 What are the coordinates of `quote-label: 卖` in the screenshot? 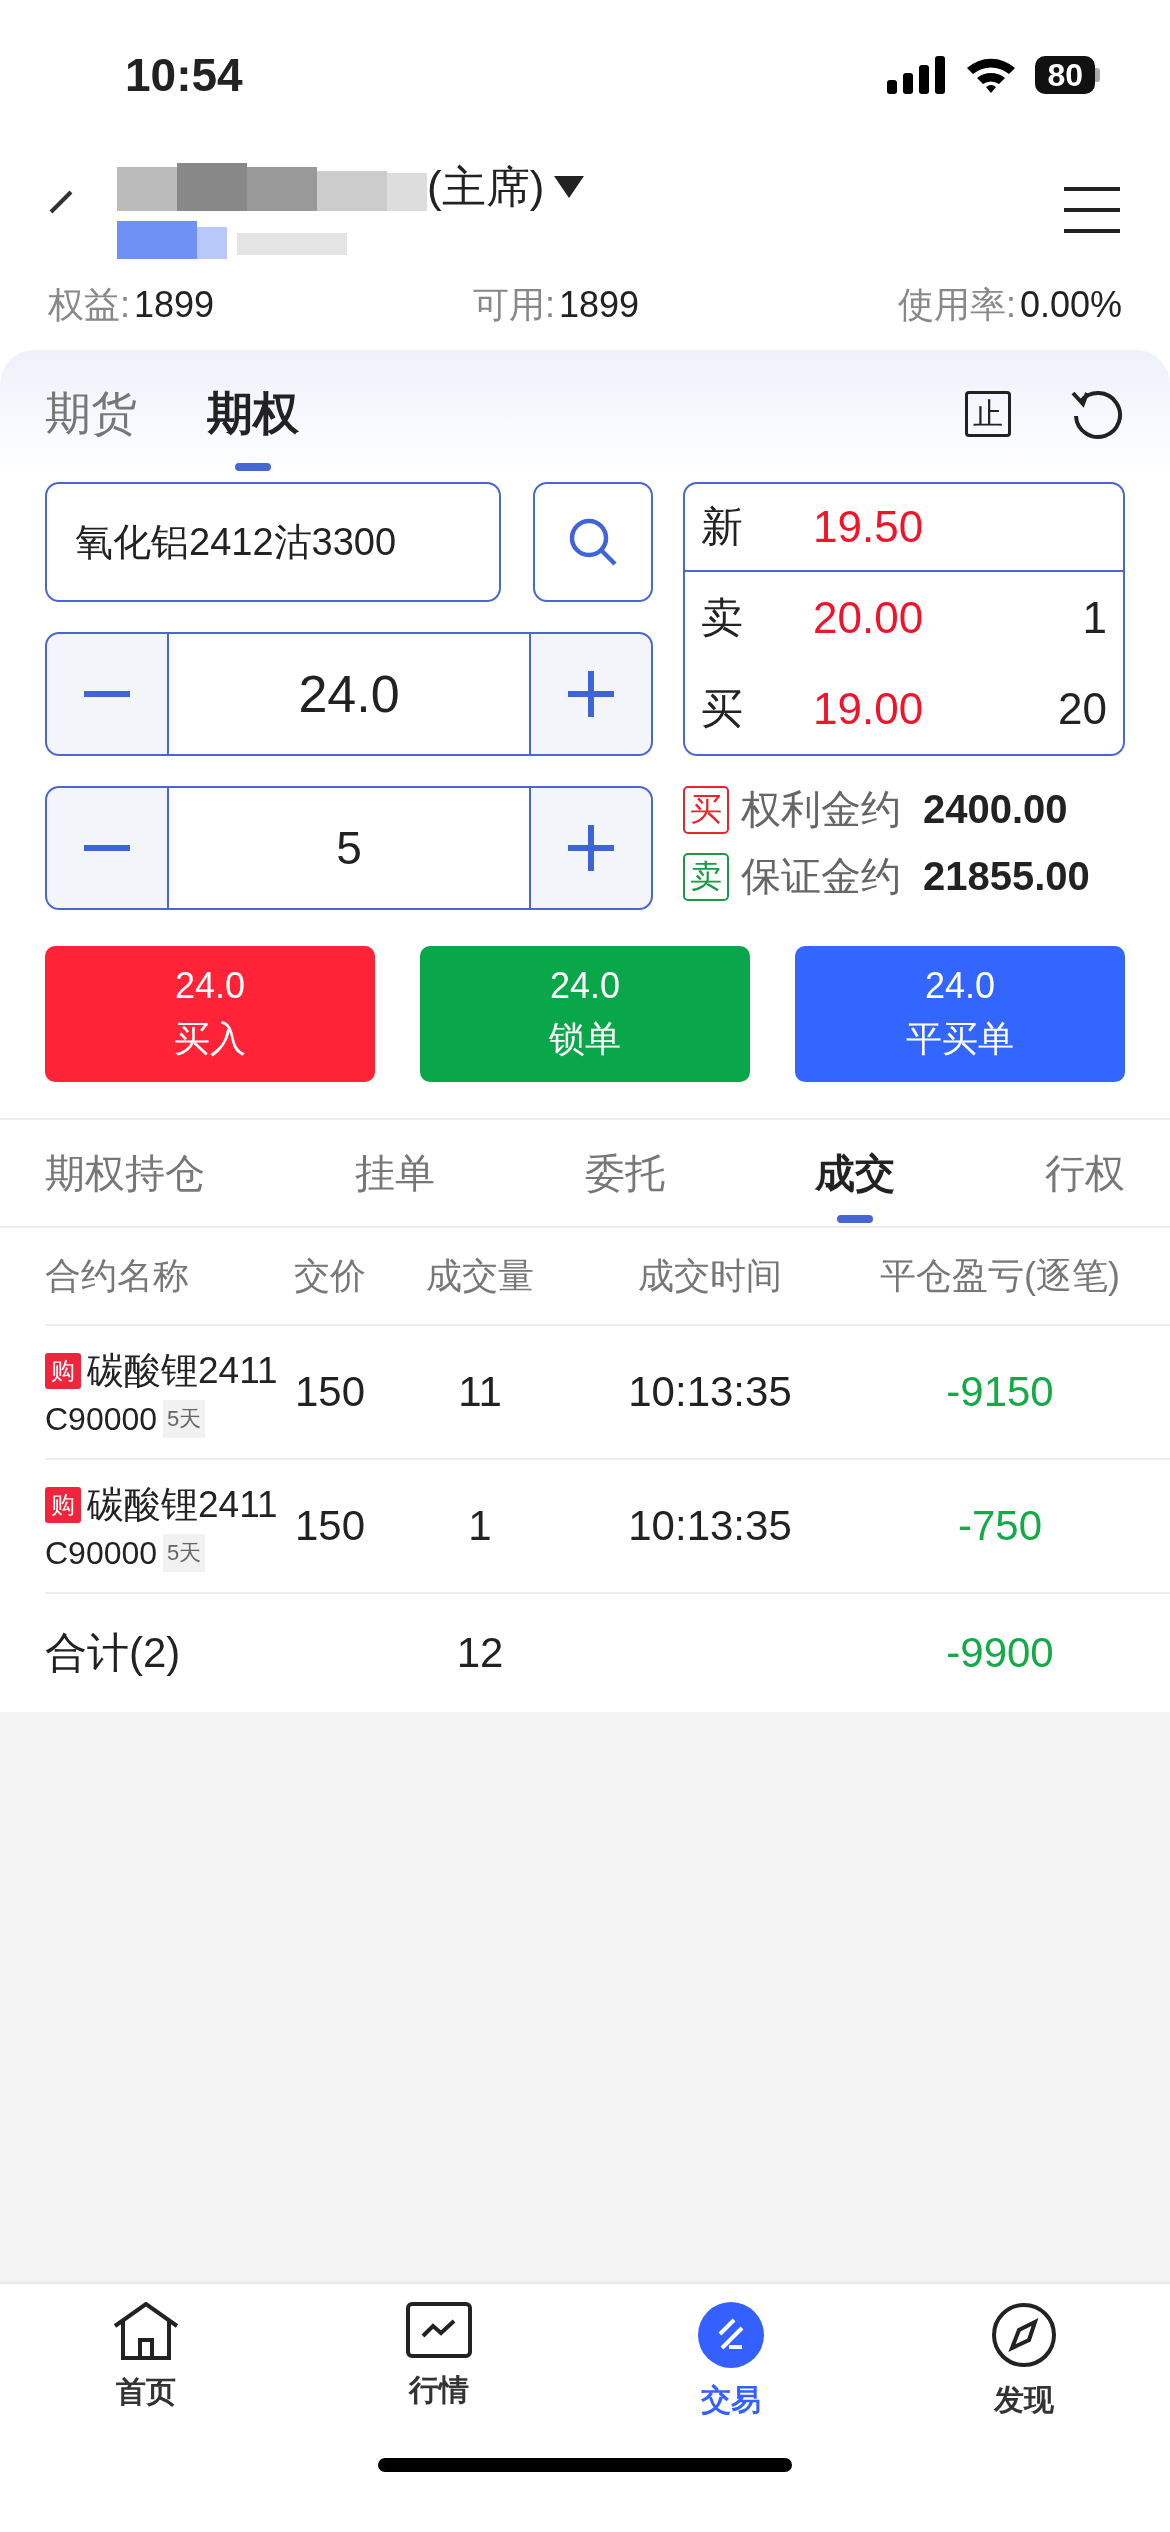 It's located at (722, 617).